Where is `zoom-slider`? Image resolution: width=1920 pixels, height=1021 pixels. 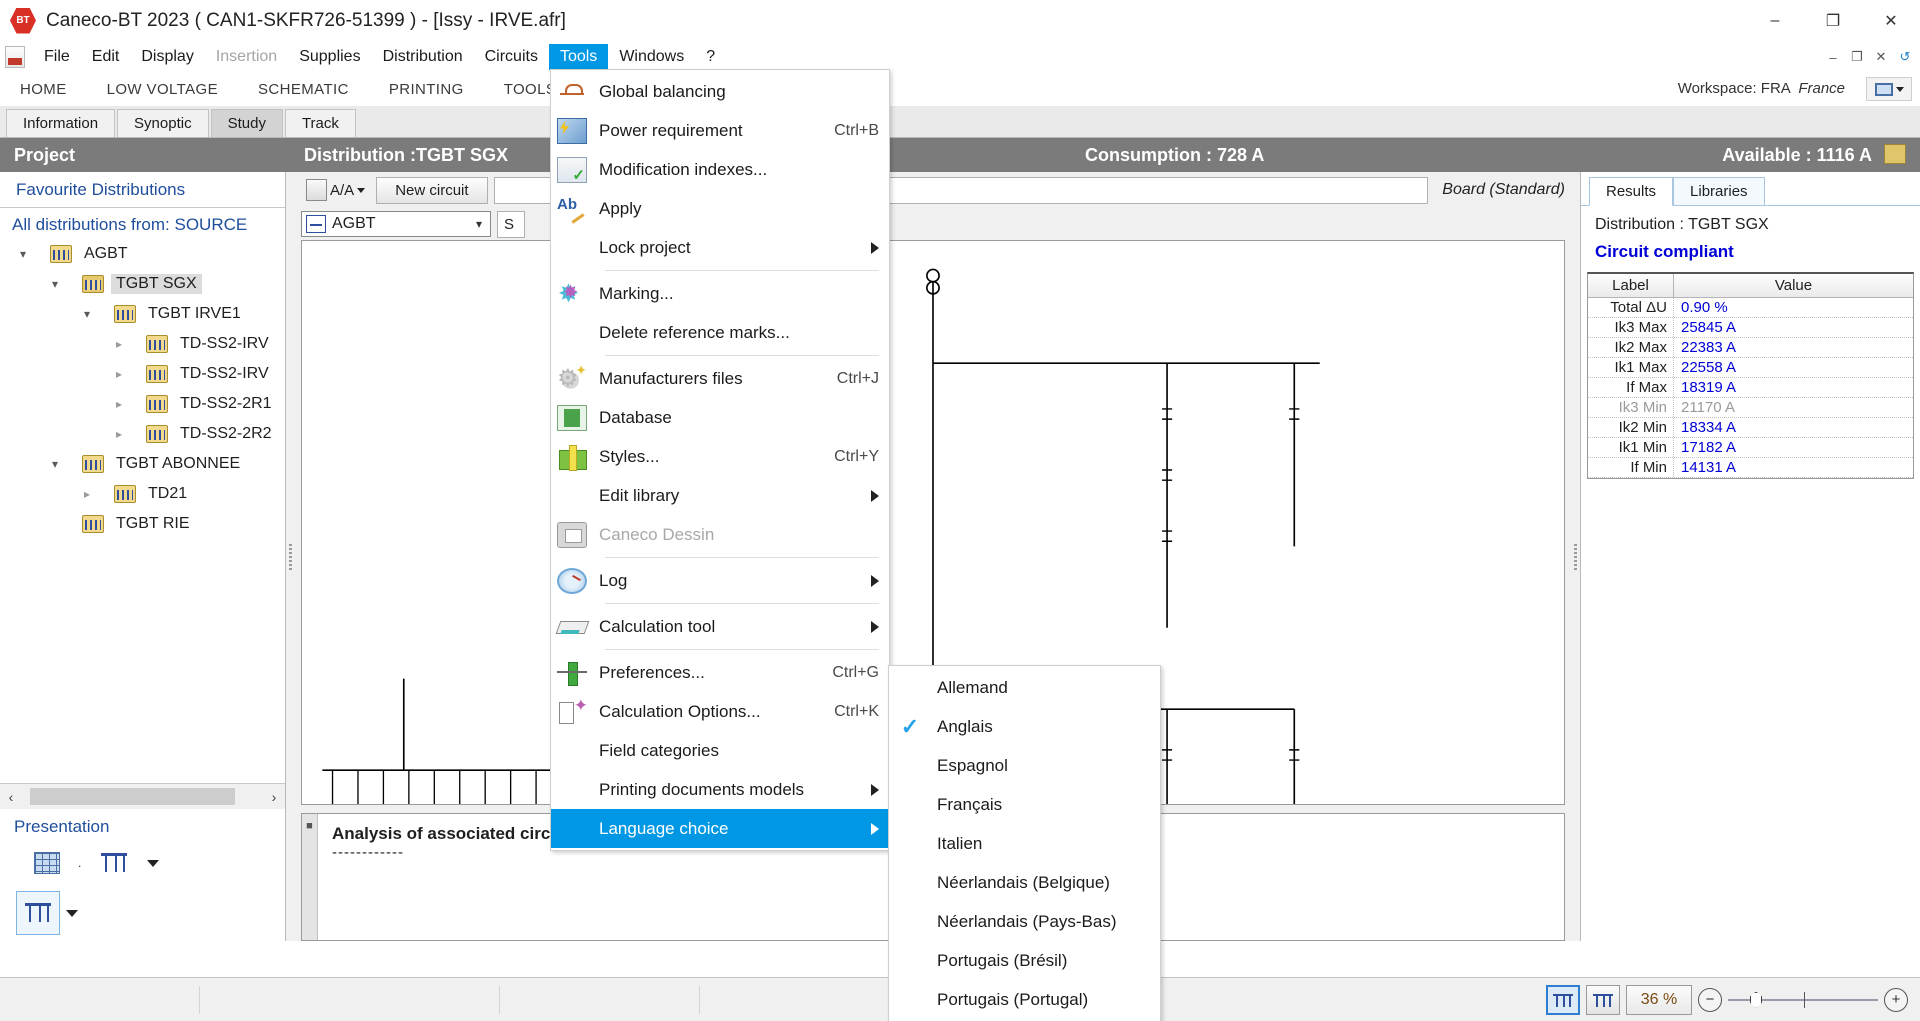
zoom-slider is located at coordinates (1803, 999).